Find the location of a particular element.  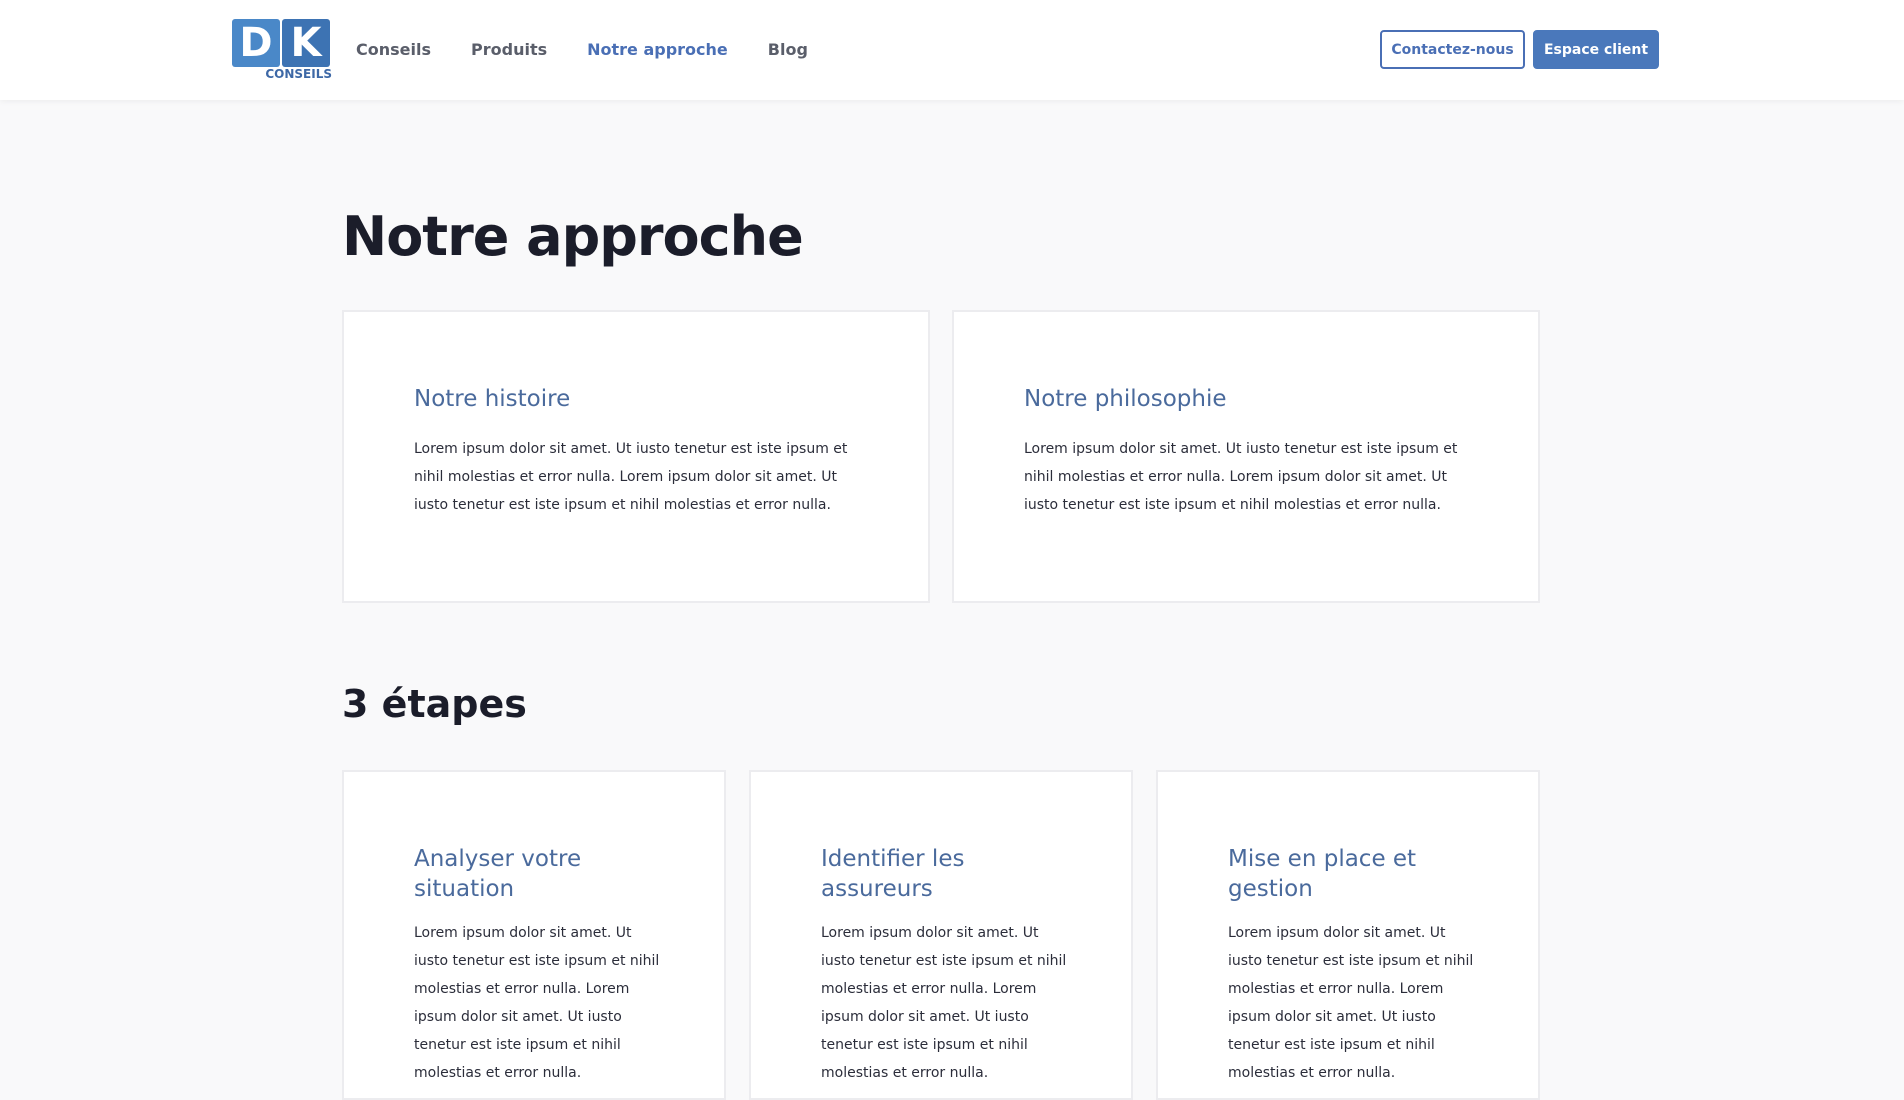

step-title: Analyser votre situation is located at coordinates (498, 874).